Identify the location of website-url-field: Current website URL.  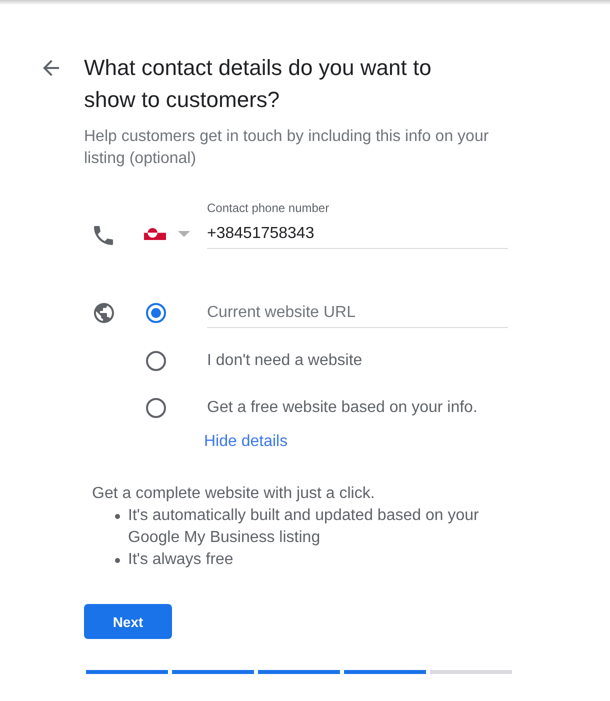
(357, 313).